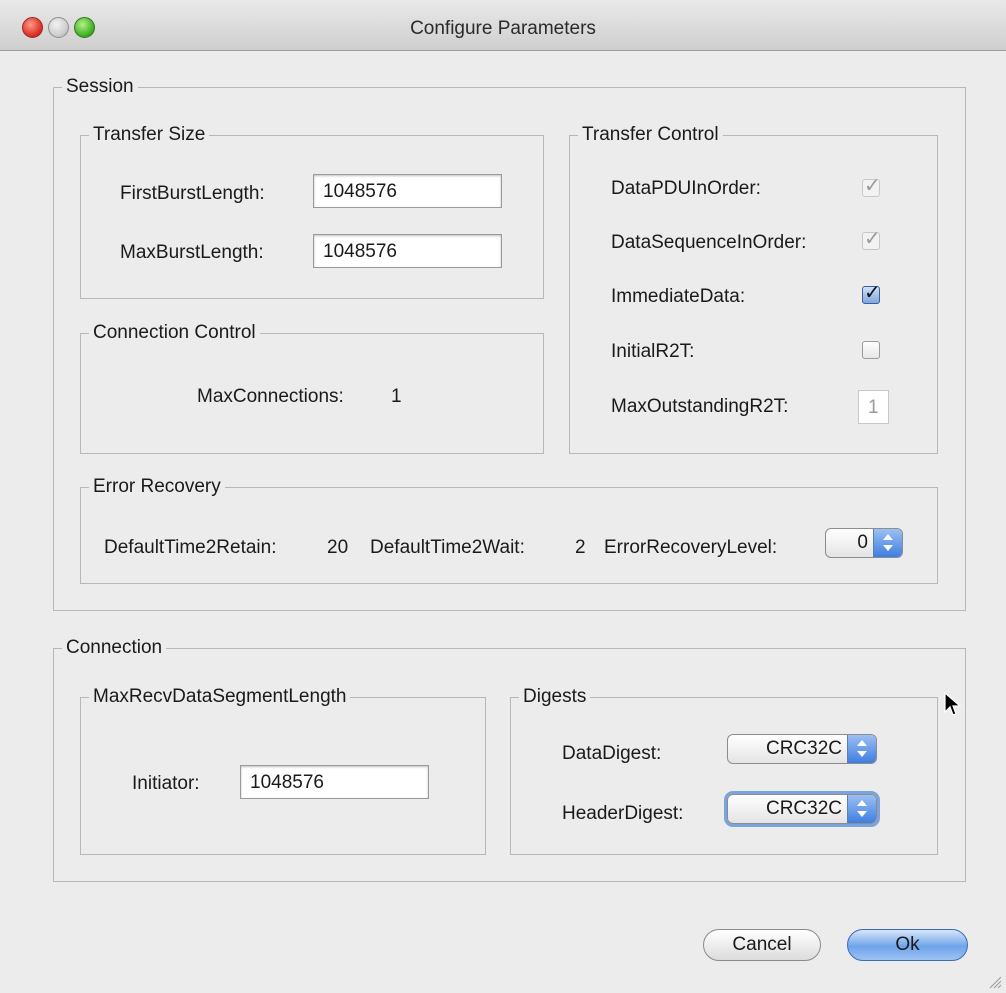 The height and width of the screenshot is (993, 1006). Describe the element at coordinates (407, 191) in the screenshot. I see `first-burst-length-field: 1048576` at that location.